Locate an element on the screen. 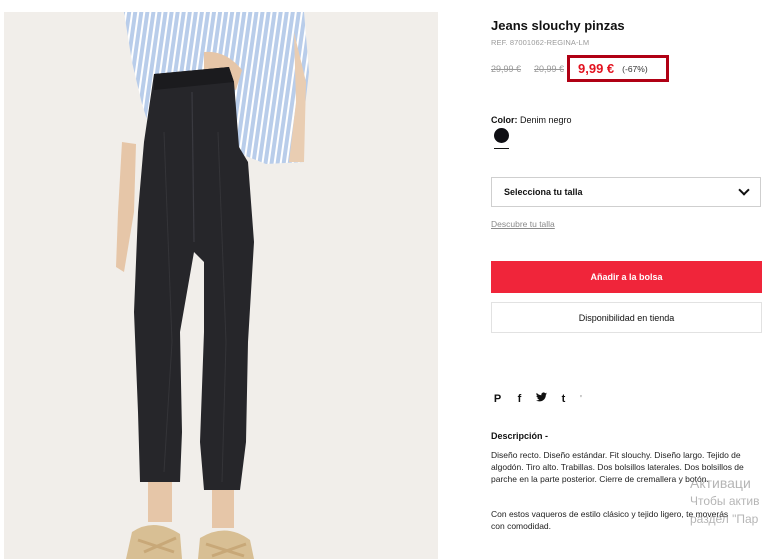  product-title: Jeans slouchy pinzas is located at coordinates (558, 25).